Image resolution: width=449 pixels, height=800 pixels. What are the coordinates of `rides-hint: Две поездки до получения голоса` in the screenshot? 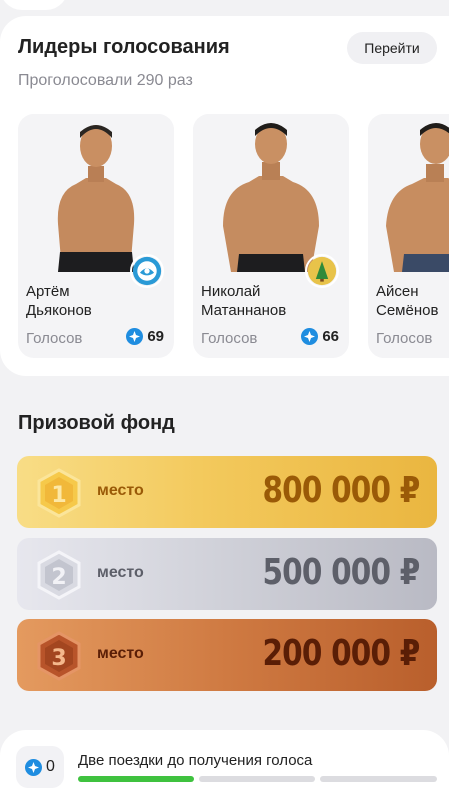 It's located at (195, 760).